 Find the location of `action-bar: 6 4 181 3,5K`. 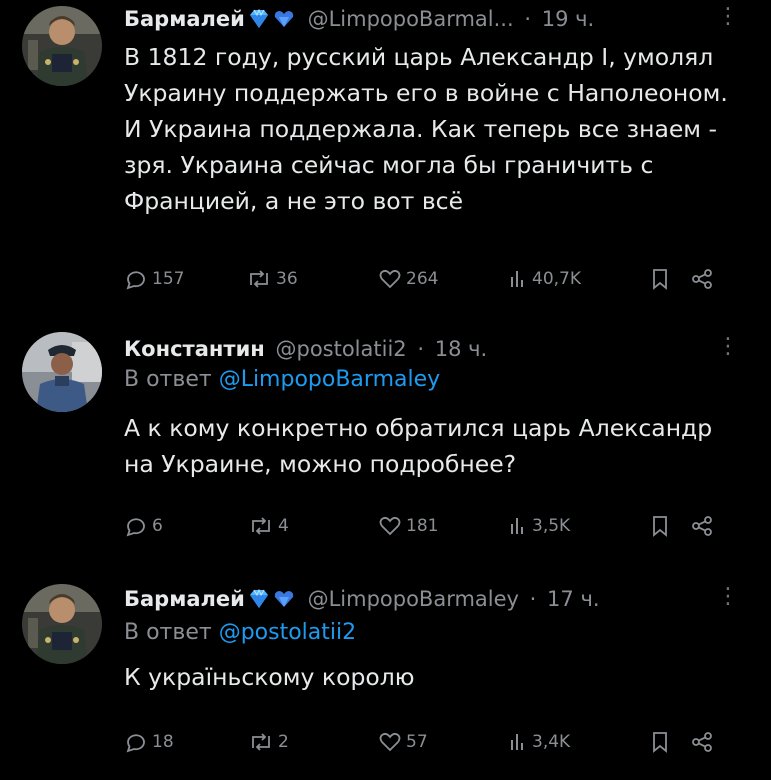

action-bar: 6 4 181 3,5K is located at coordinates (434, 526).